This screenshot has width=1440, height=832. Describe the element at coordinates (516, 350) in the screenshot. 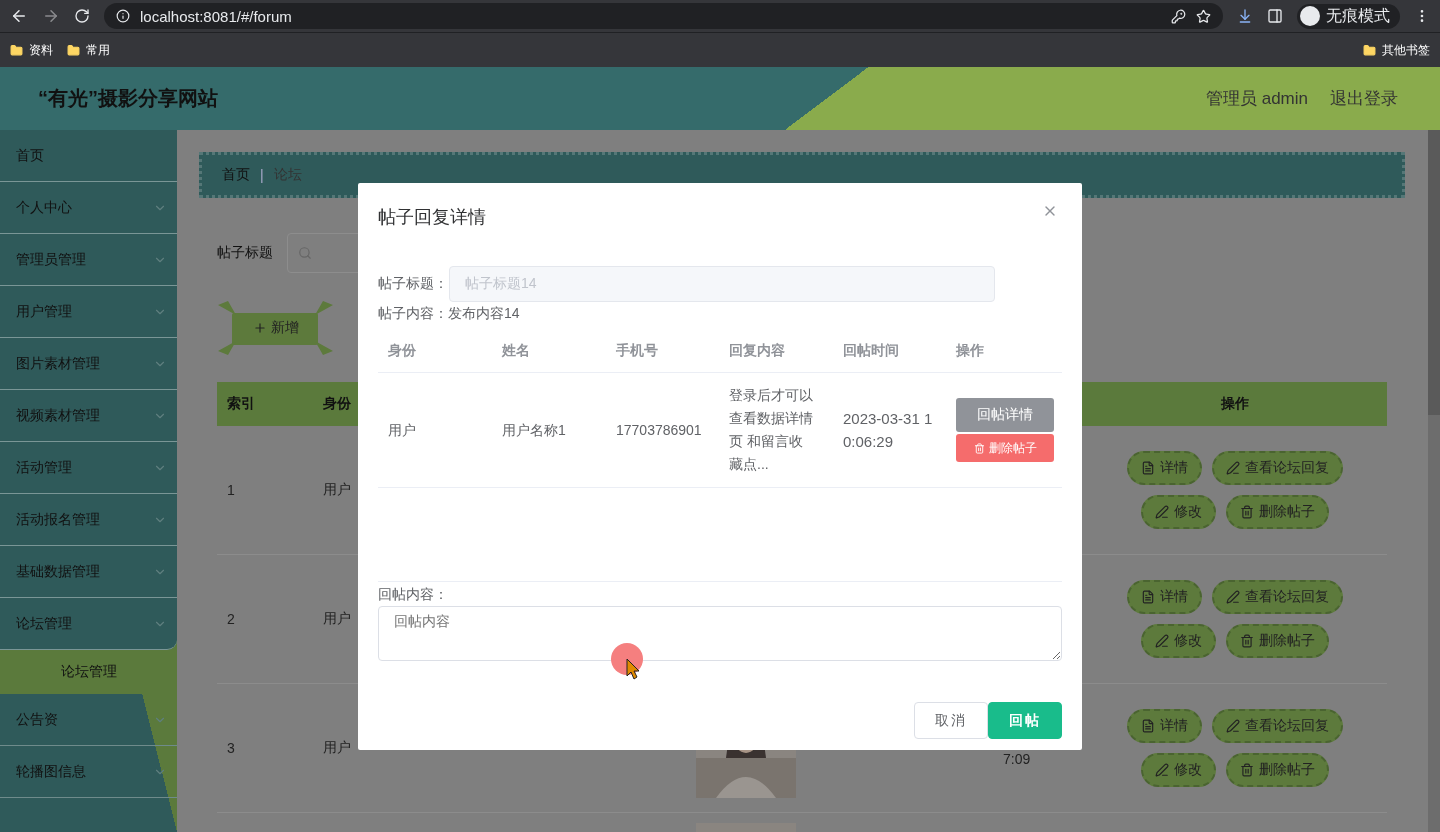

I see `column-header: 姓名` at that location.